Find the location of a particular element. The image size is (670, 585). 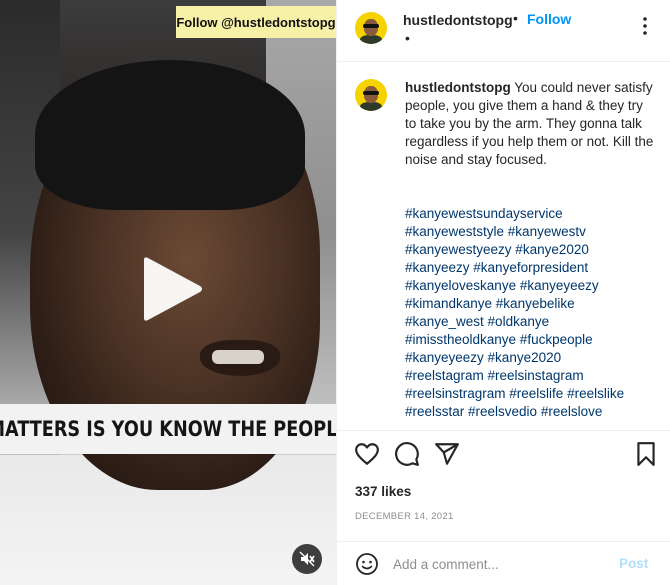

muted-speaker-icon is located at coordinates (307, 559).